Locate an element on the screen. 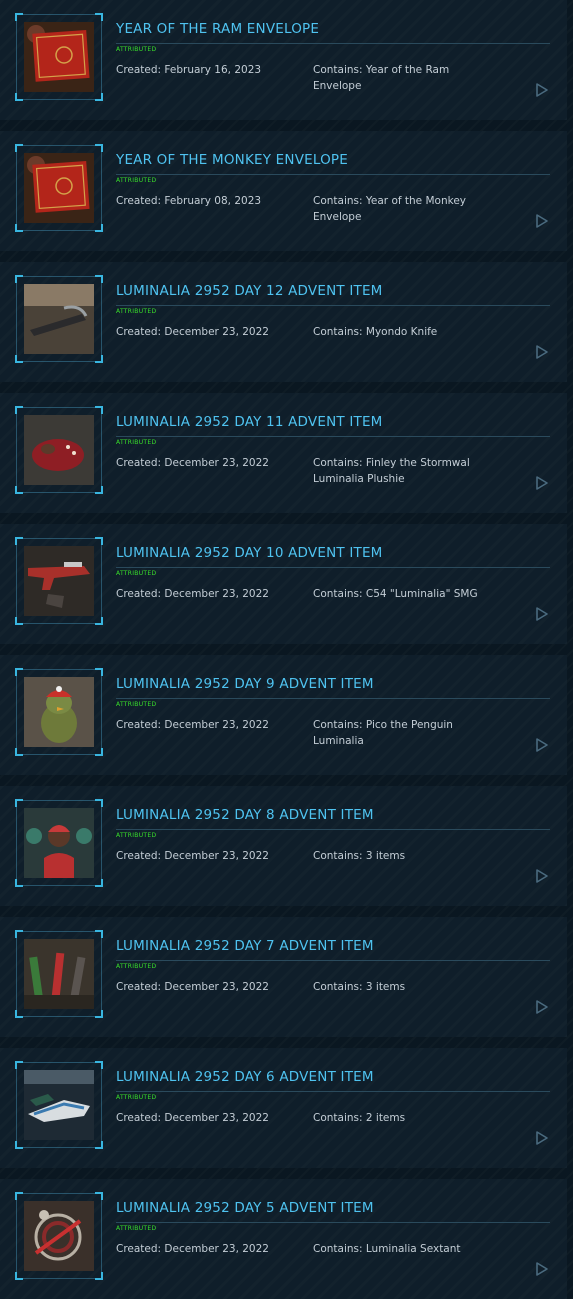 Image resolution: width=573 pixels, height=1299 pixels. sextant-thumbnail is located at coordinates (59, 1236).